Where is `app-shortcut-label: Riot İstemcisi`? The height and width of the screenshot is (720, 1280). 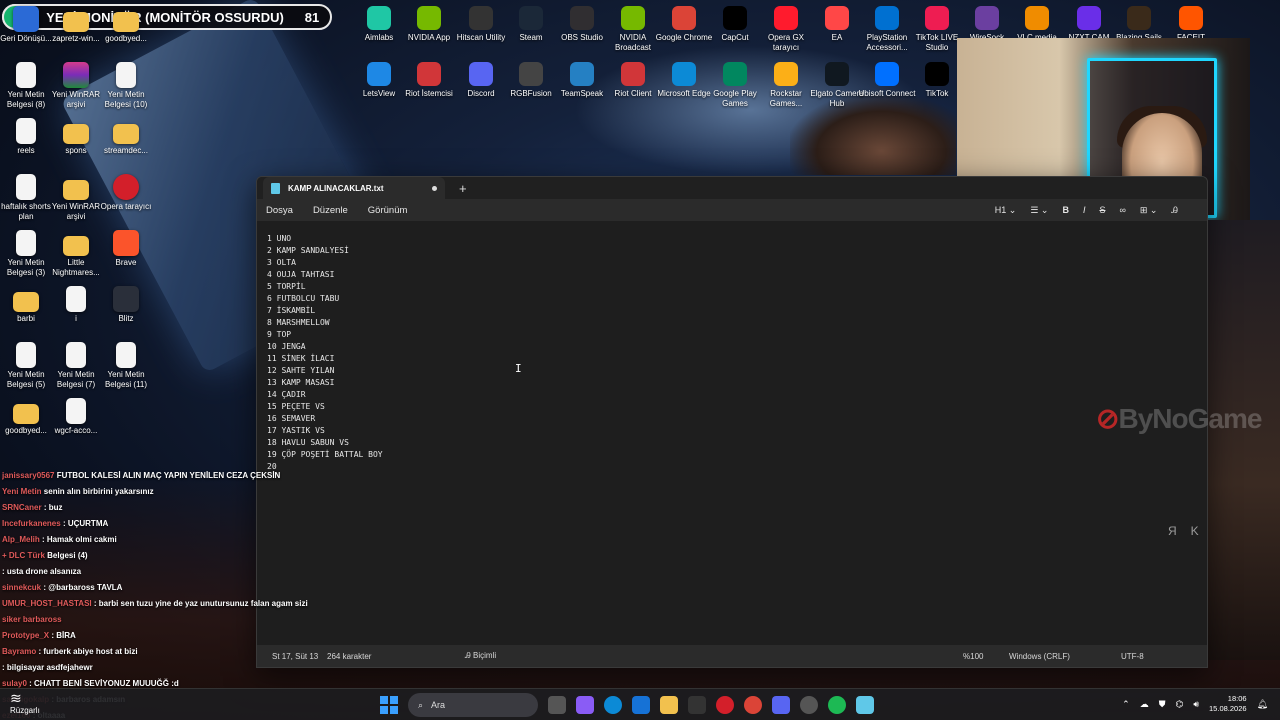
app-shortcut-label: Riot İstemcisi is located at coordinates (429, 93).